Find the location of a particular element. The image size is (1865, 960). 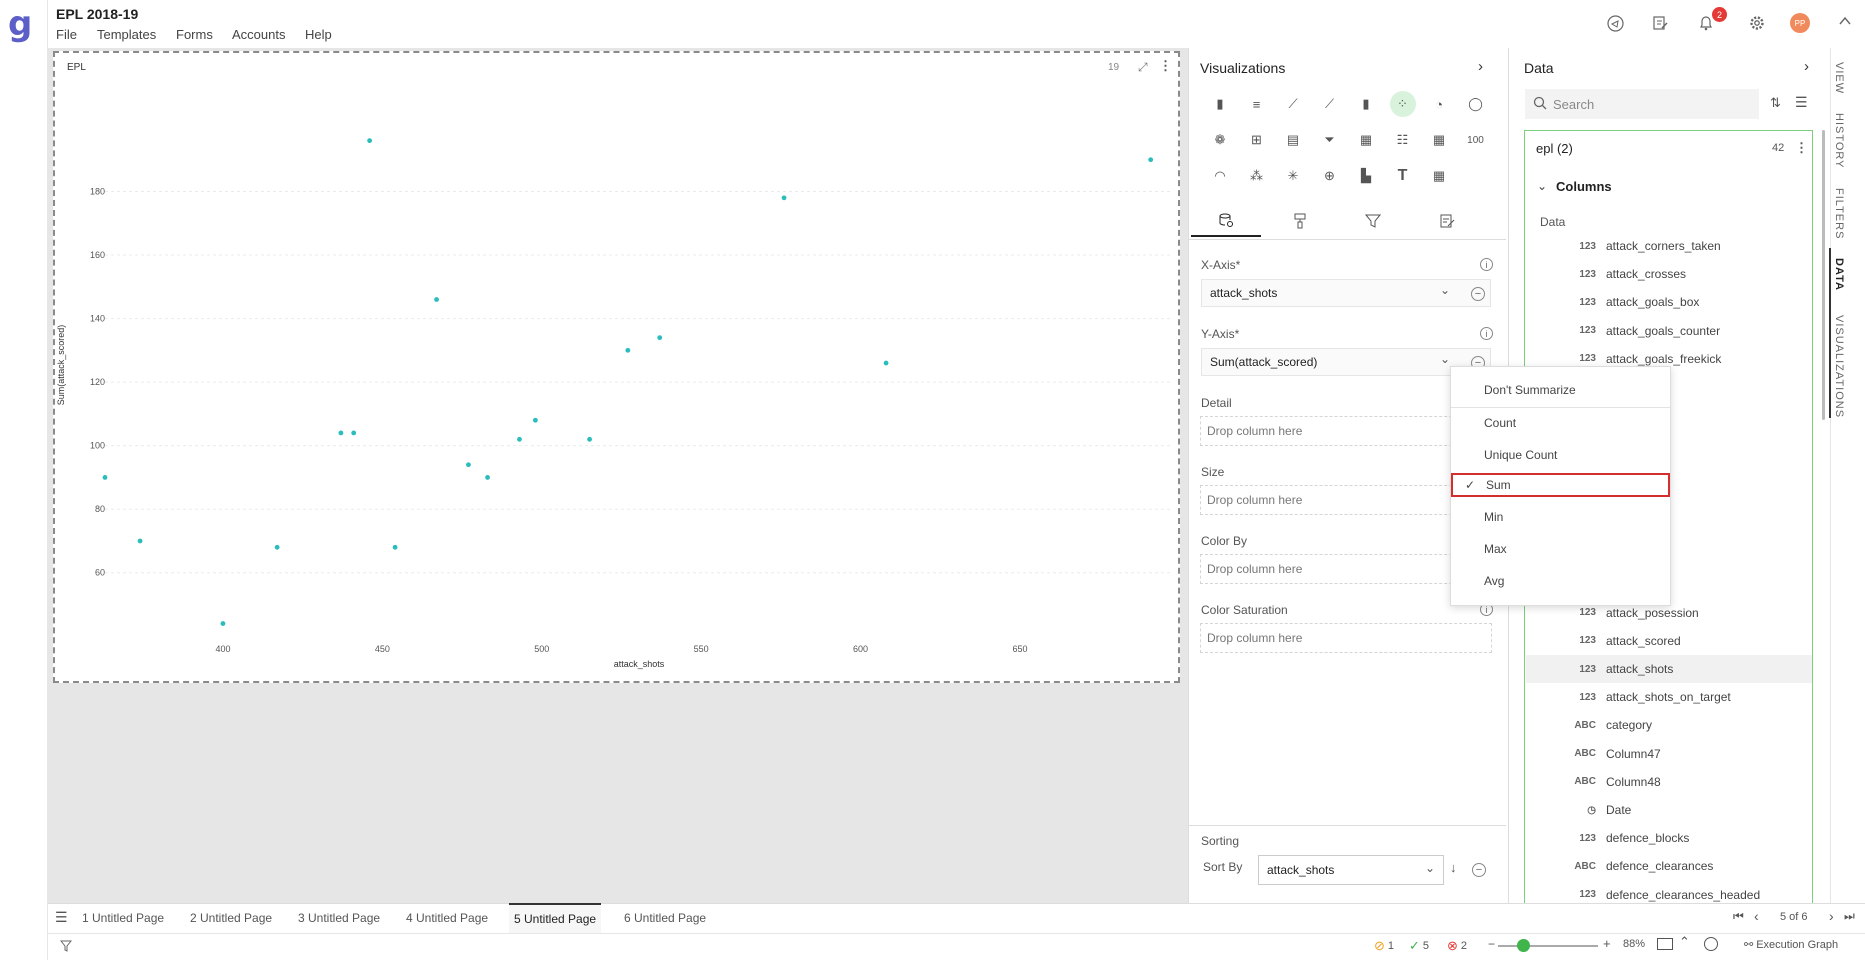

warnings-status: ⊘ 1 is located at coordinates (1384, 946).